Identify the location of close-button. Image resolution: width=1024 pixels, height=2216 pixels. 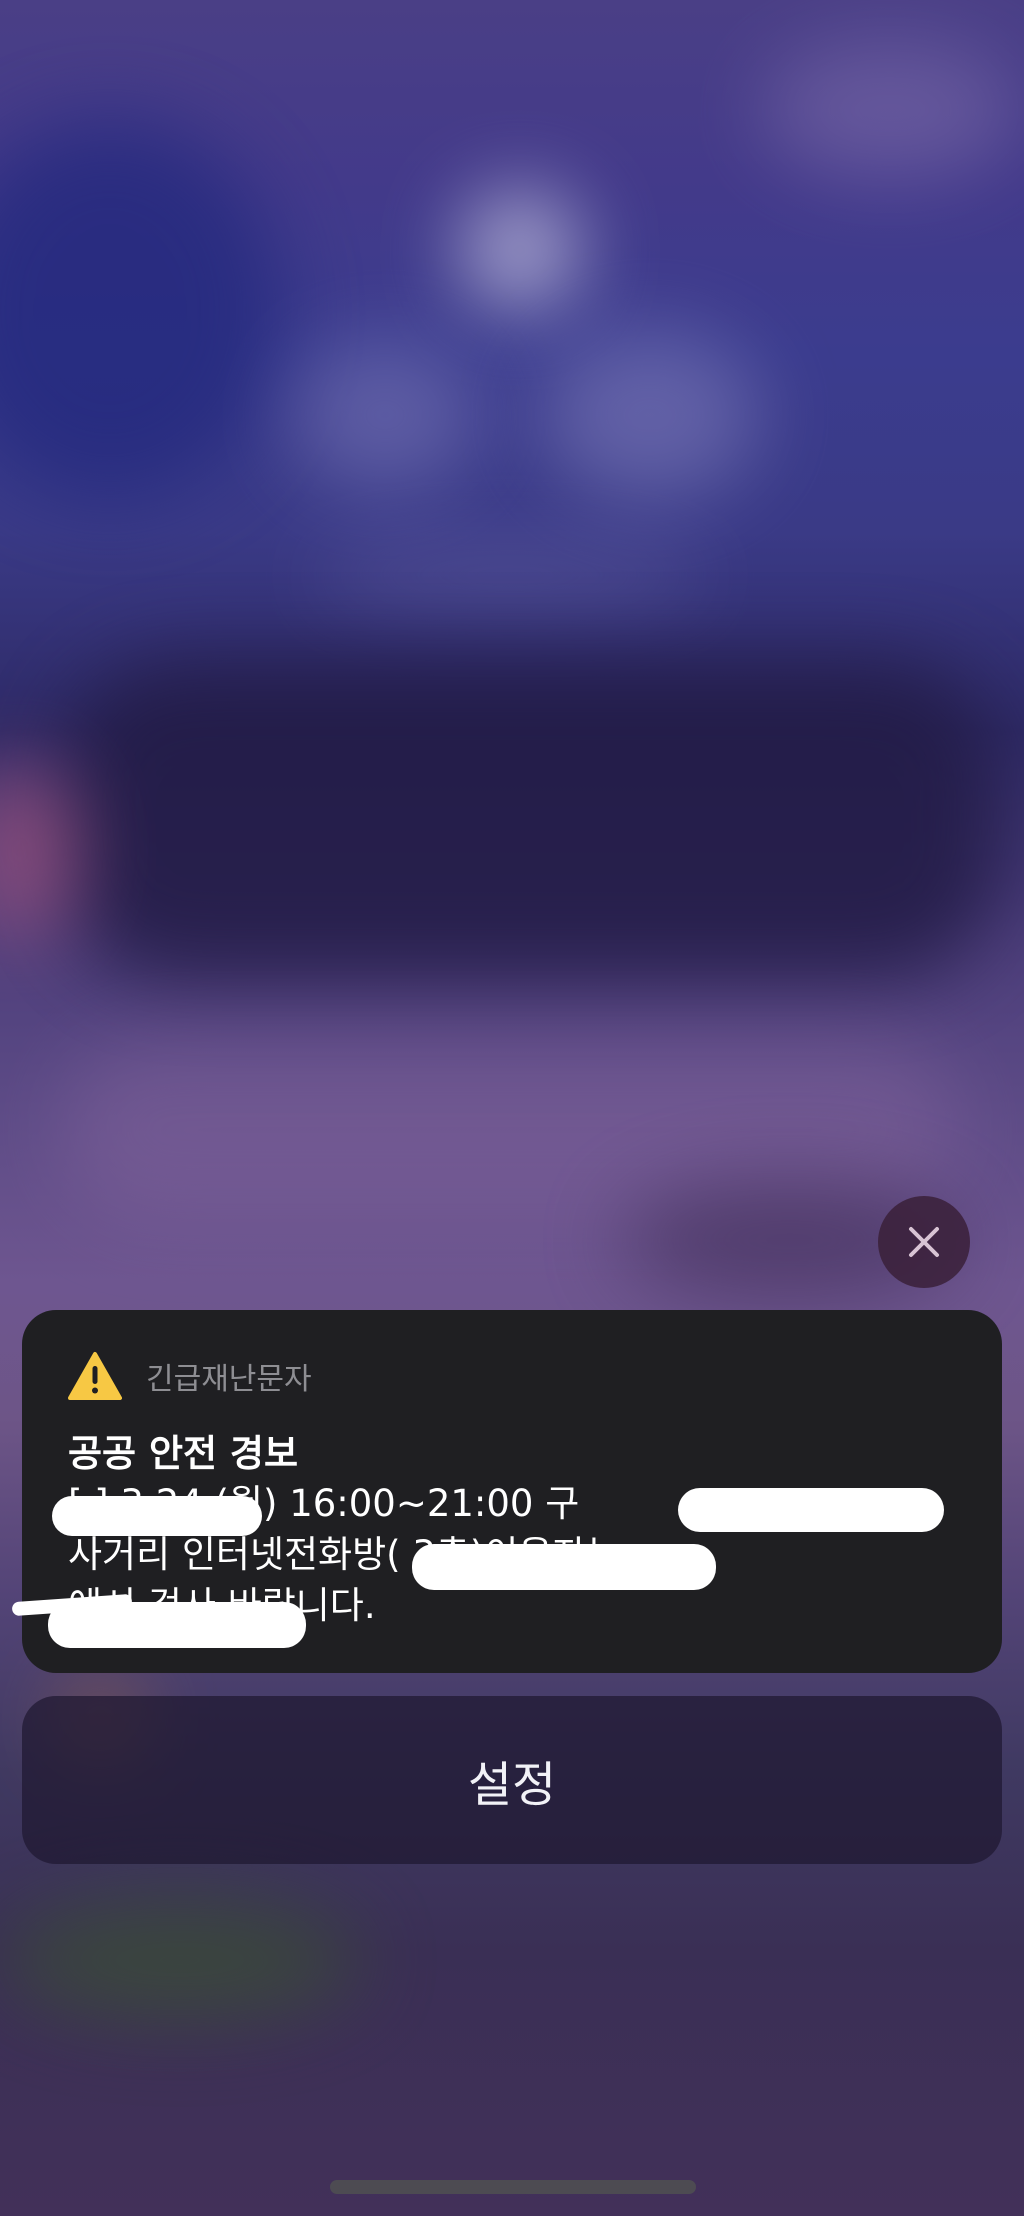
(924, 1242).